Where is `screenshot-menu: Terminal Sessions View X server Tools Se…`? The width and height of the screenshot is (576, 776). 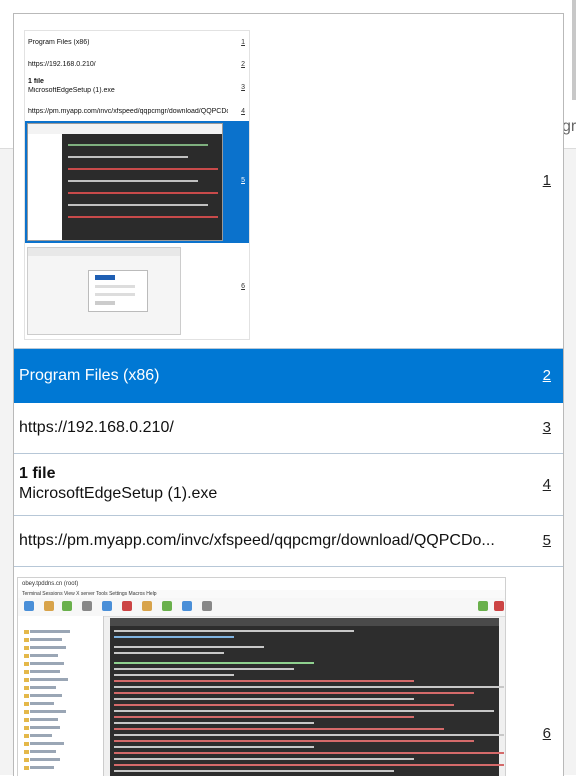 screenshot-menu: Terminal Sessions View X server Tools Se… is located at coordinates (261, 594).